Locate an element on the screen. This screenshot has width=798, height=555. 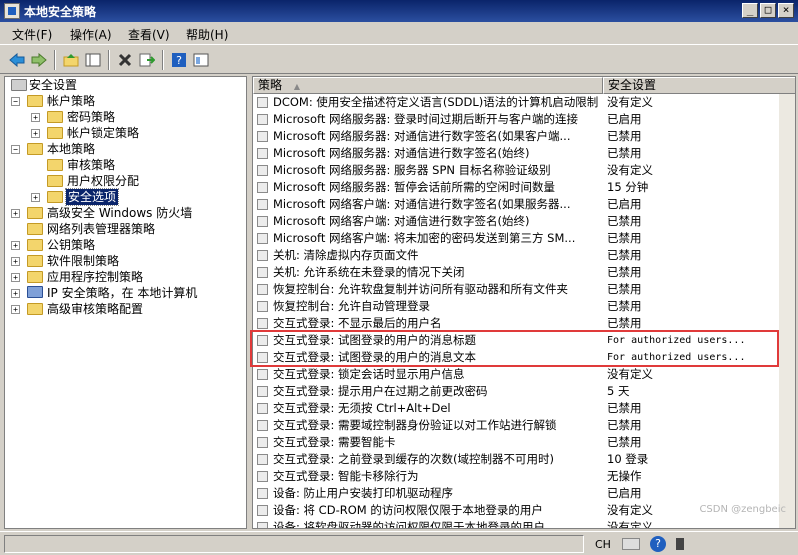
table-row: Microsoft 网络服务器: 暂停会话前所需的空闲时间数量 15 分钟 is located at coordinates (524, 187).